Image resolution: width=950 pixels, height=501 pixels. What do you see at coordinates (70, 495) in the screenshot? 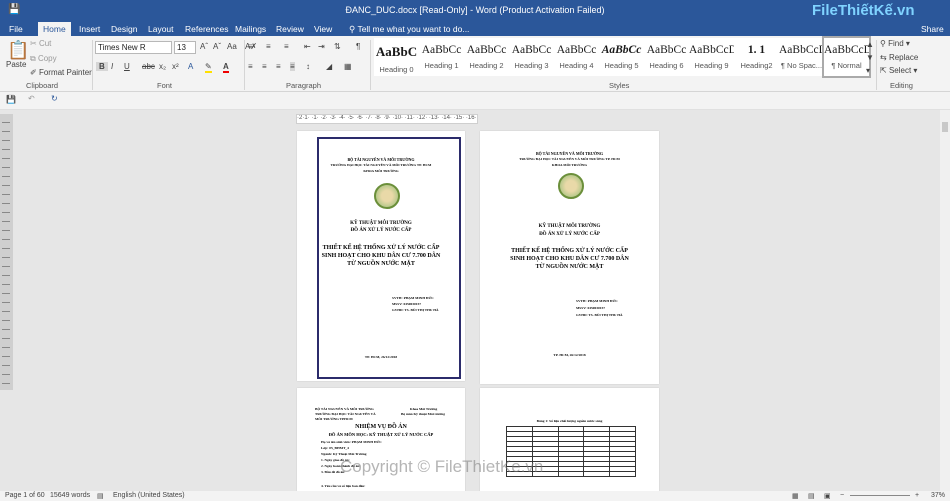
I see `word-count: 15649 words` at bounding box center [70, 495].